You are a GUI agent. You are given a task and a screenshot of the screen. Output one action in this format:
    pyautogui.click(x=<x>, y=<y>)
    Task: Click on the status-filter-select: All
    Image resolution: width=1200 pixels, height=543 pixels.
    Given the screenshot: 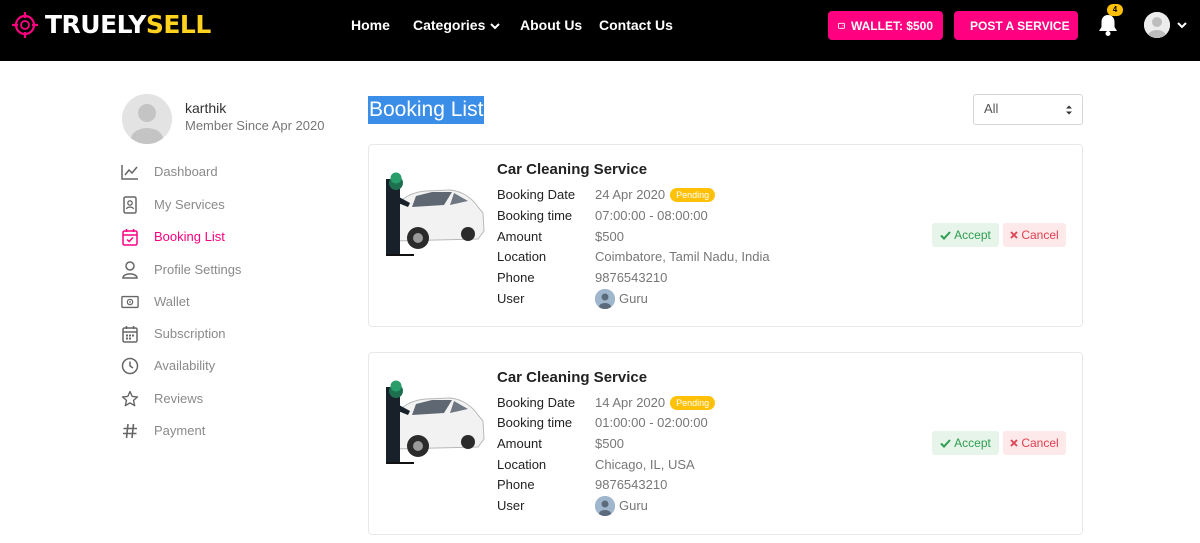 What is the action you would take?
    pyautogui.click(x=1028, y=109)
    